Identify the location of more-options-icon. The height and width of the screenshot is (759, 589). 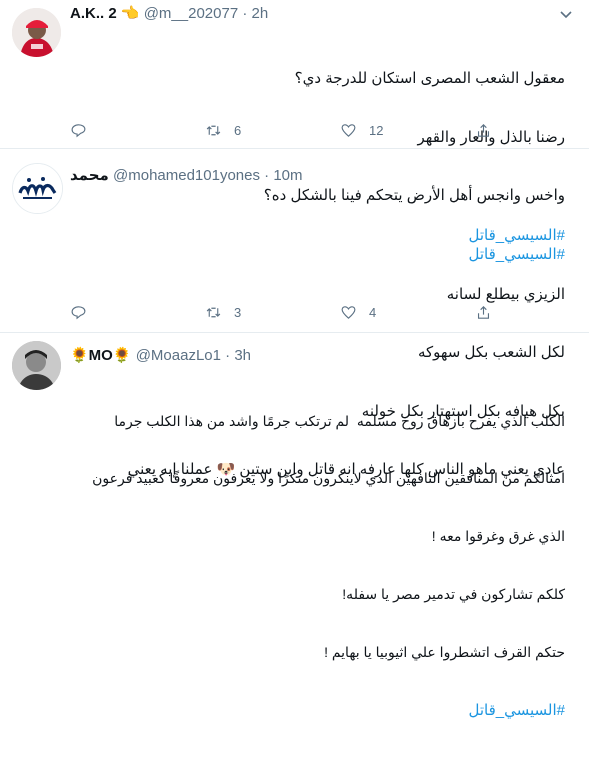
(566, 15).